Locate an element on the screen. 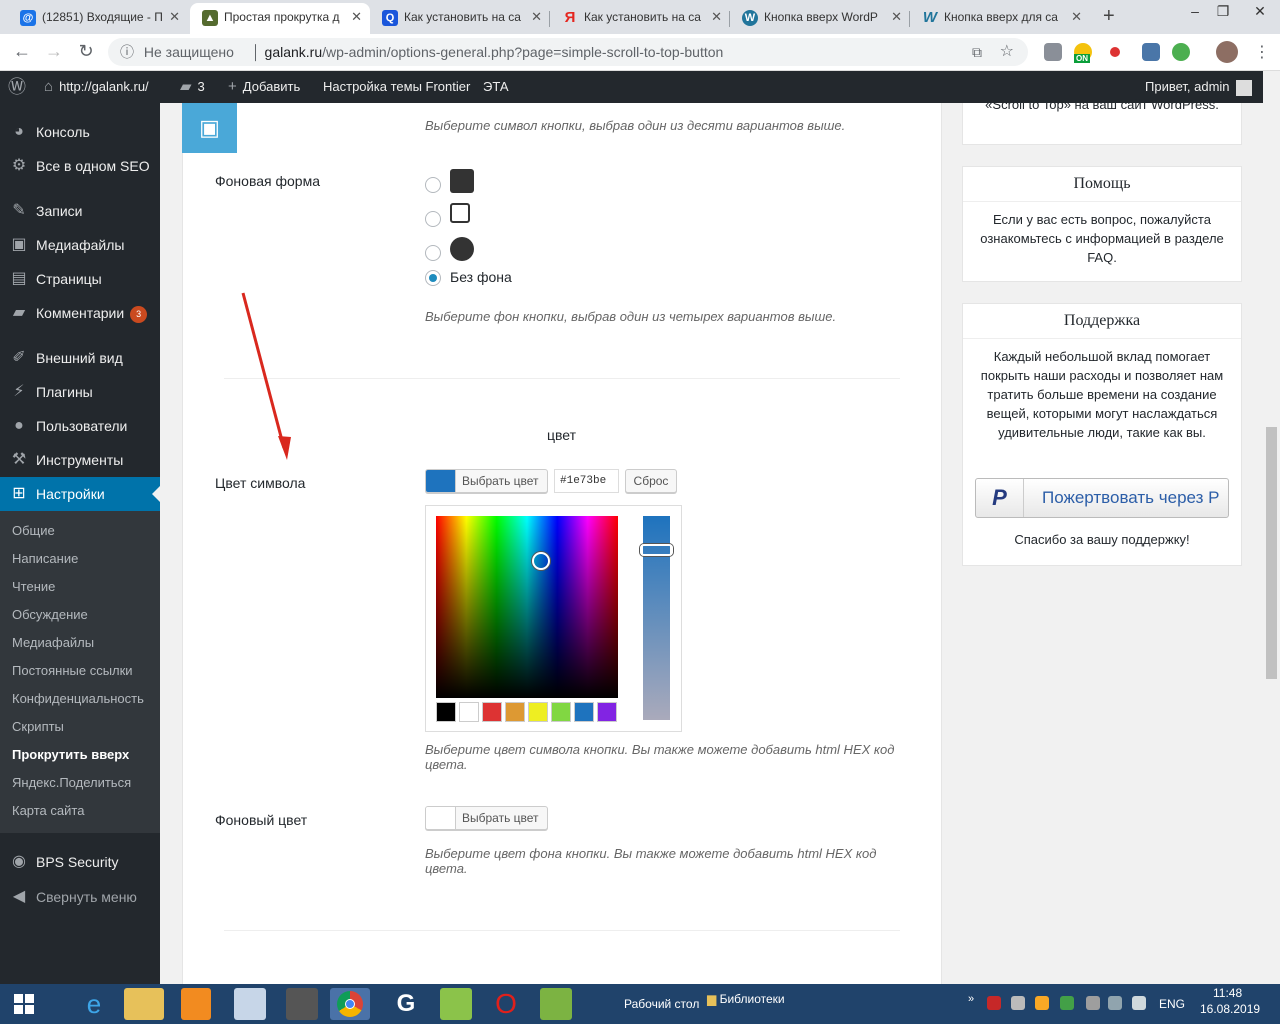 The height and width of the screenshot is (1024, 1280). tab-search-1: Q Как установить на са ✕ is located at coordinates (460, 18).